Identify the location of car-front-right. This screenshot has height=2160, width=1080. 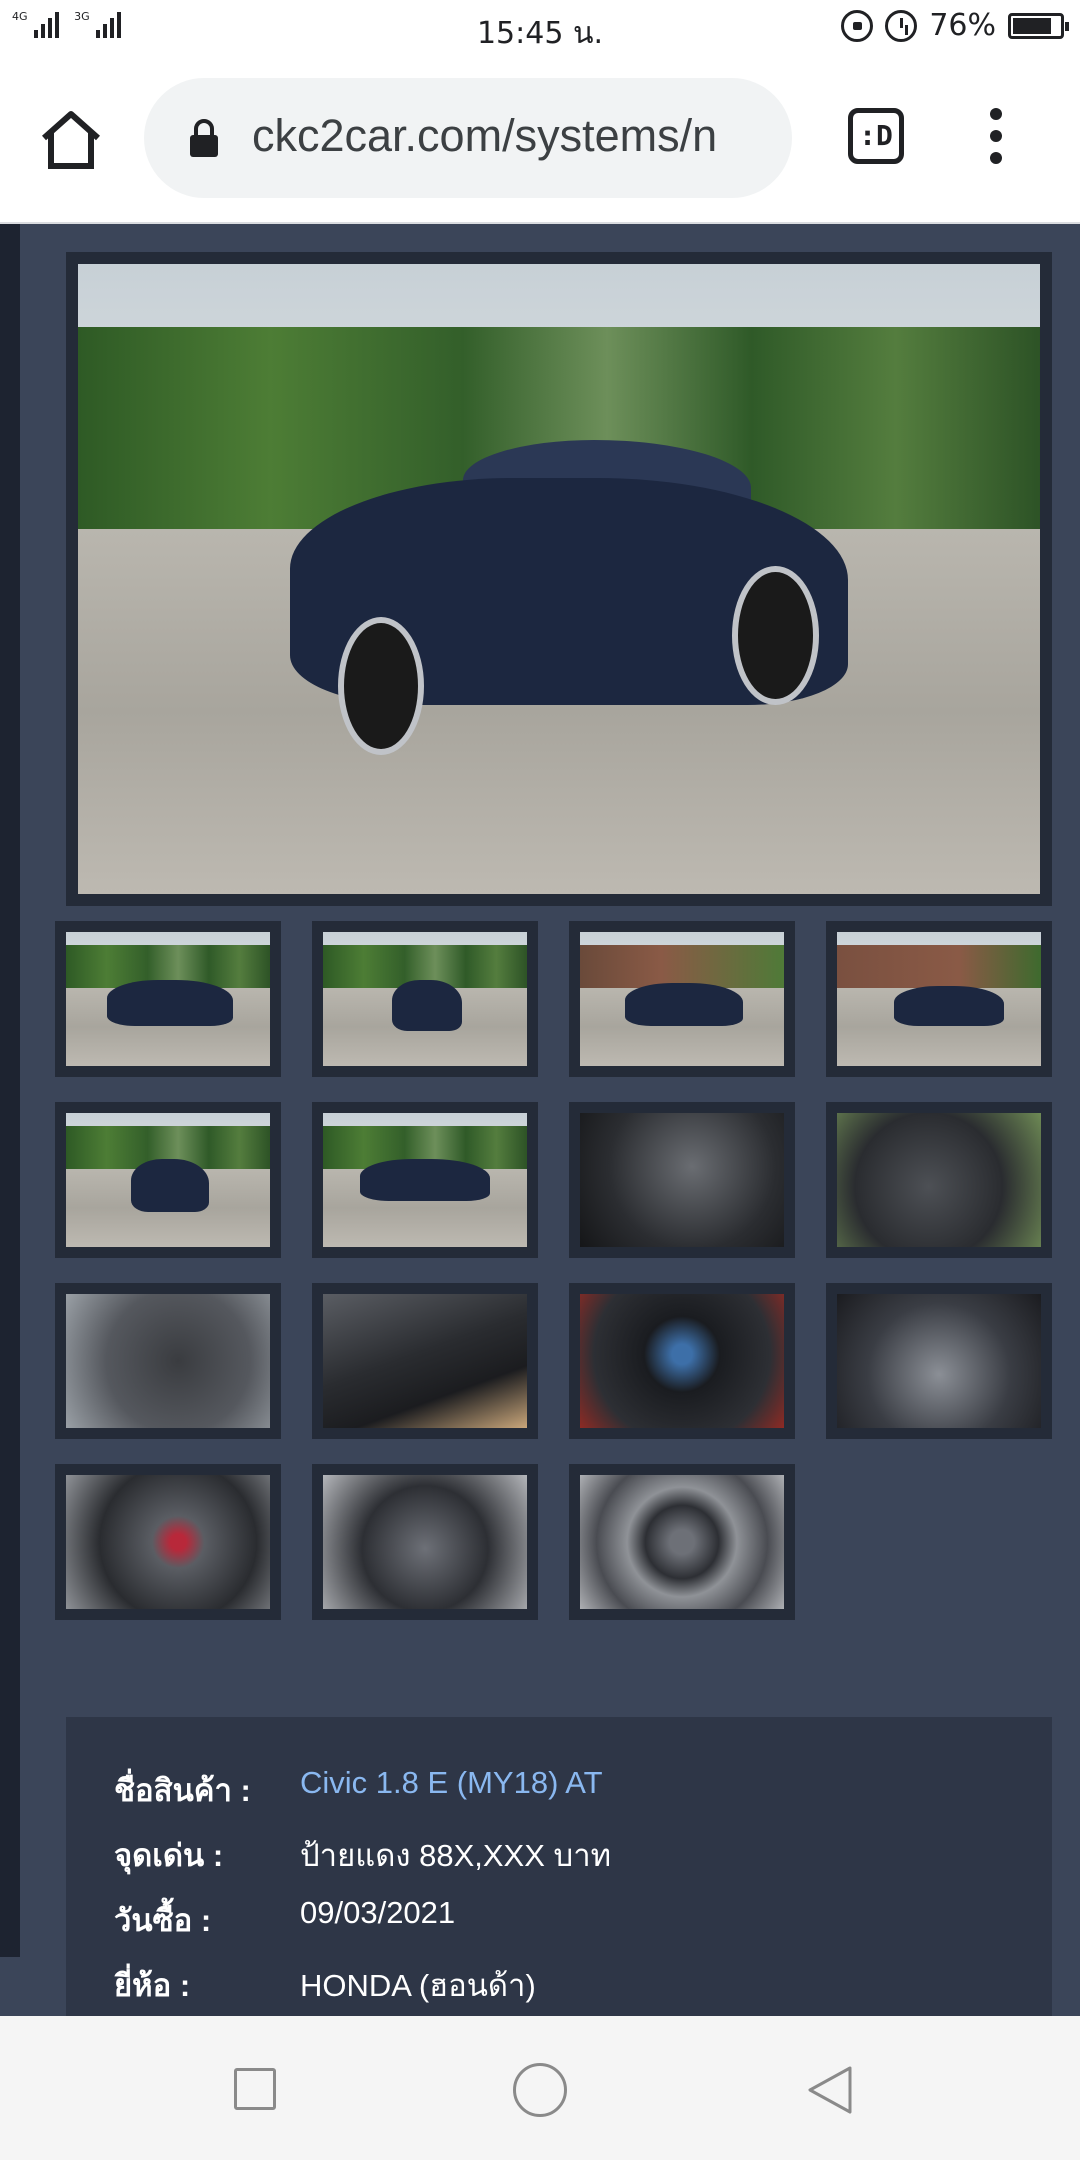
(682, 999).